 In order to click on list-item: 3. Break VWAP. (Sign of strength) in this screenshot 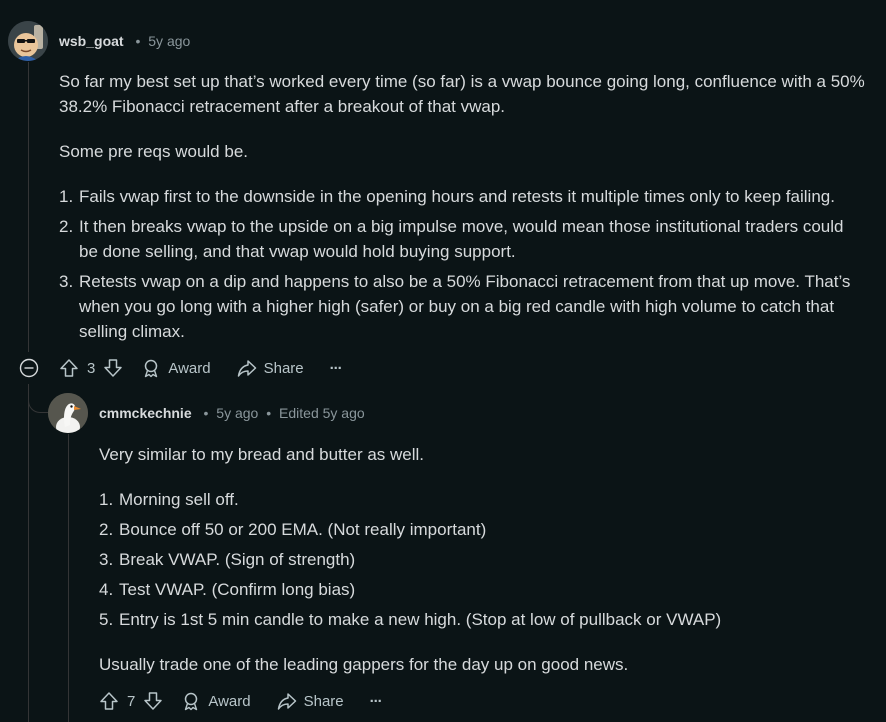, I will do `click(410, 559)`.